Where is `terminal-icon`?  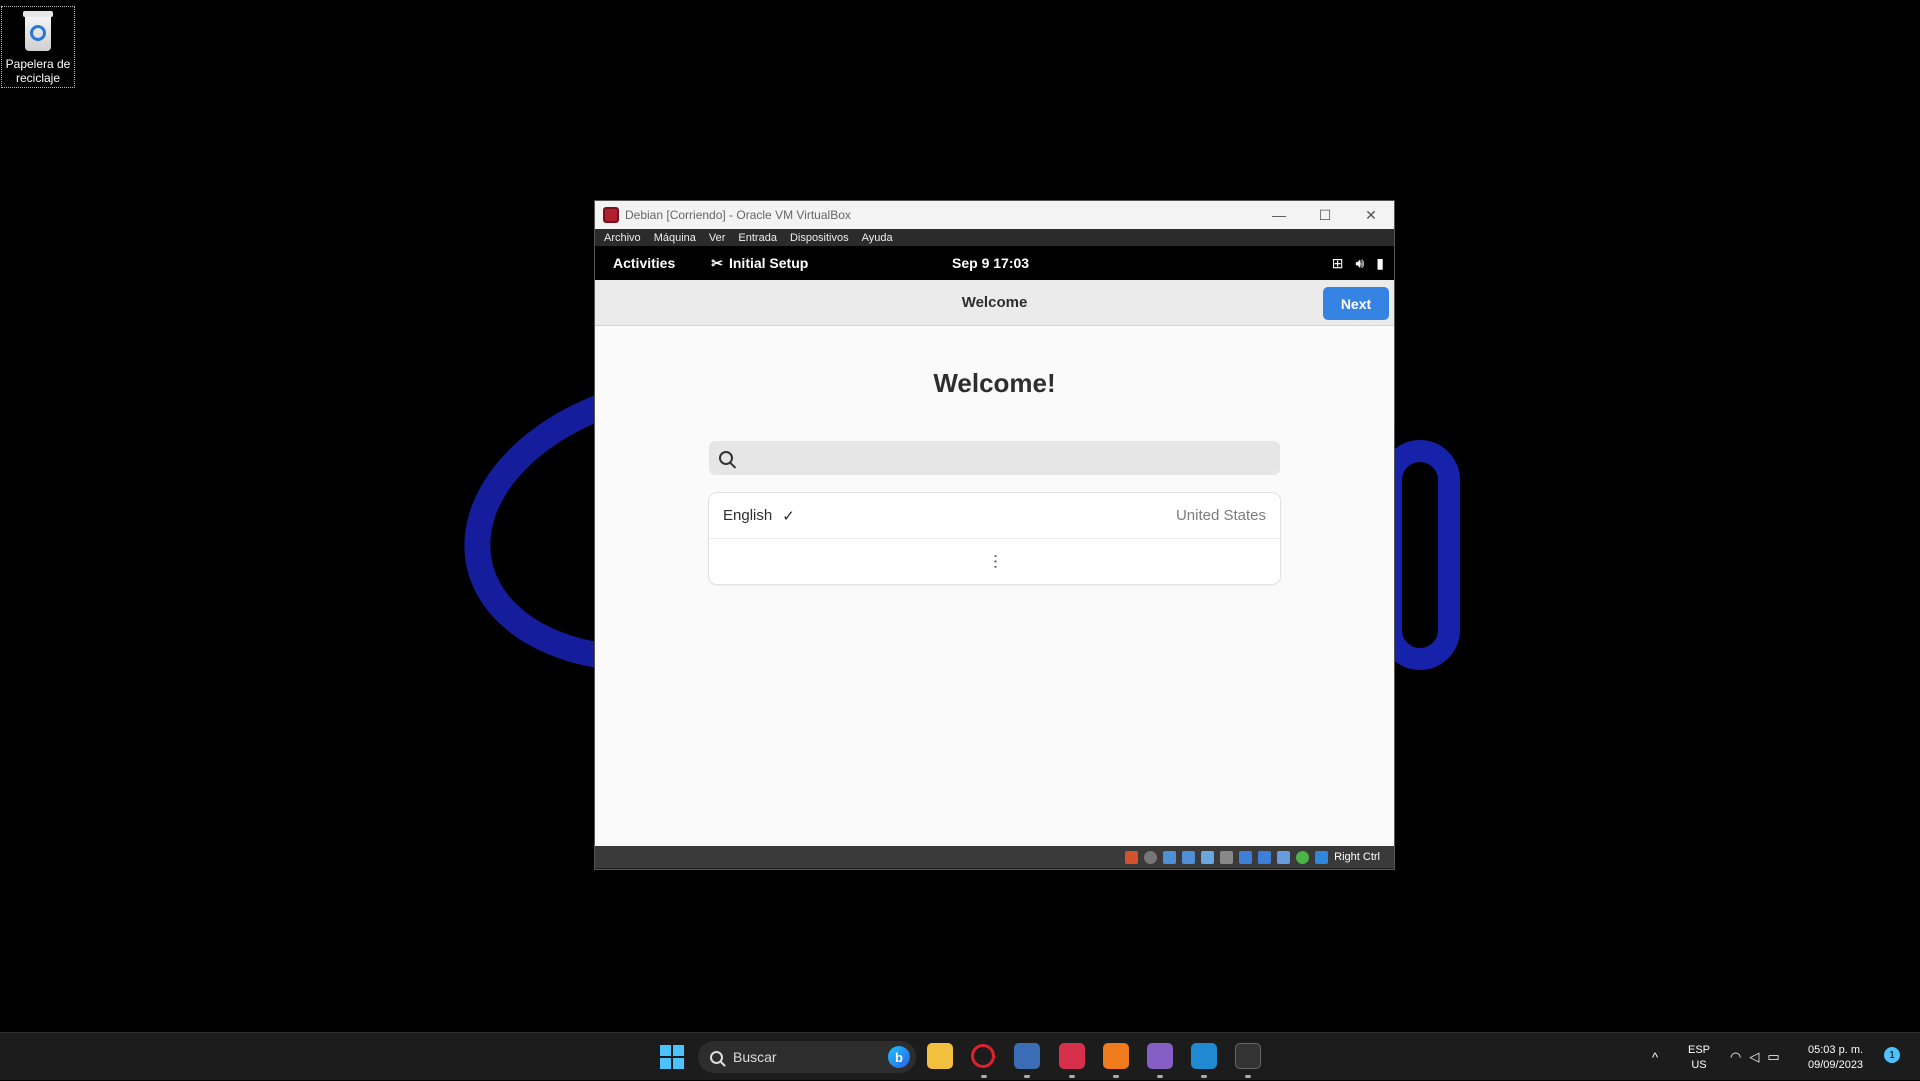
terminal-icon is located at coordinates (1248, 1056).